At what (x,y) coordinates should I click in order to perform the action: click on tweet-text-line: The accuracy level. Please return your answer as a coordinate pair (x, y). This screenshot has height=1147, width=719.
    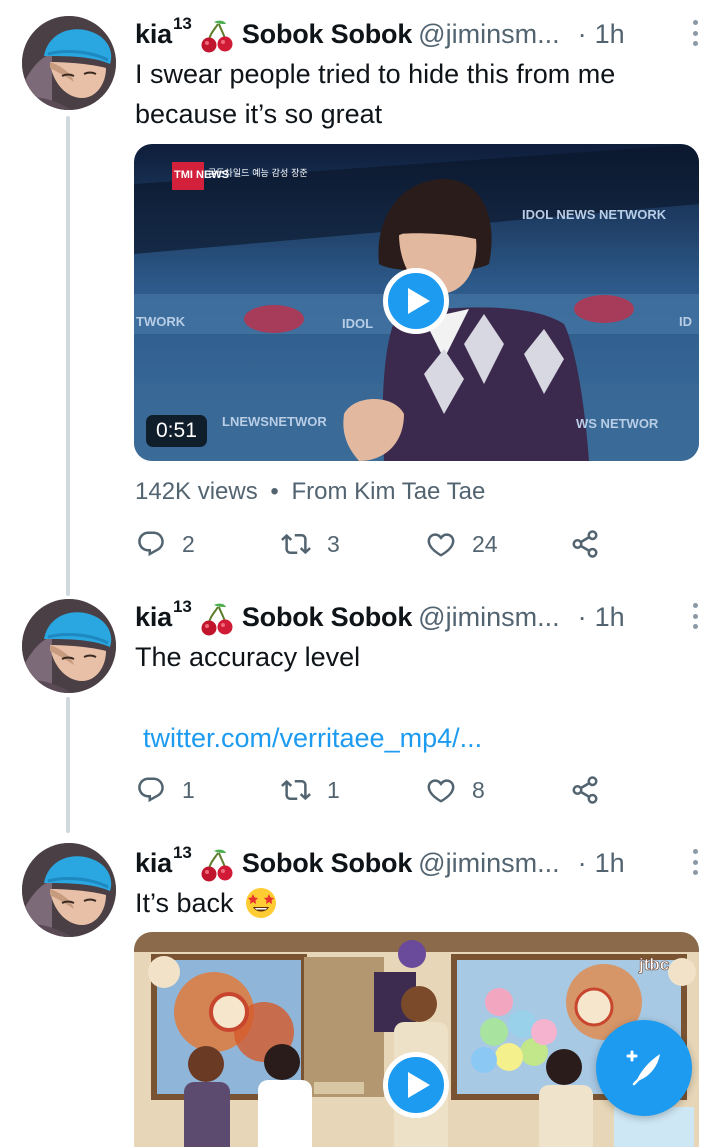
    Looking at the image, I should click on (248, 657).